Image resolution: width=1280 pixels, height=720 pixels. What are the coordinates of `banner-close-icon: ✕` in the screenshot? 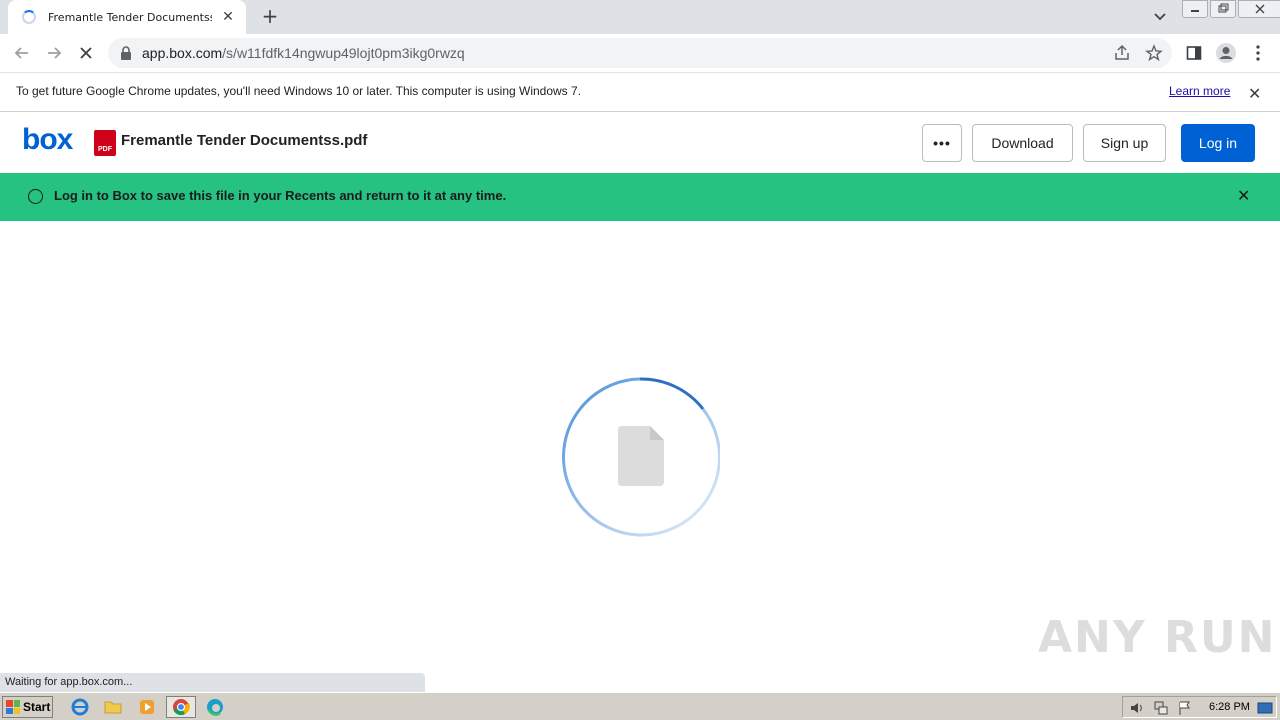 It's located at (1243, 195).